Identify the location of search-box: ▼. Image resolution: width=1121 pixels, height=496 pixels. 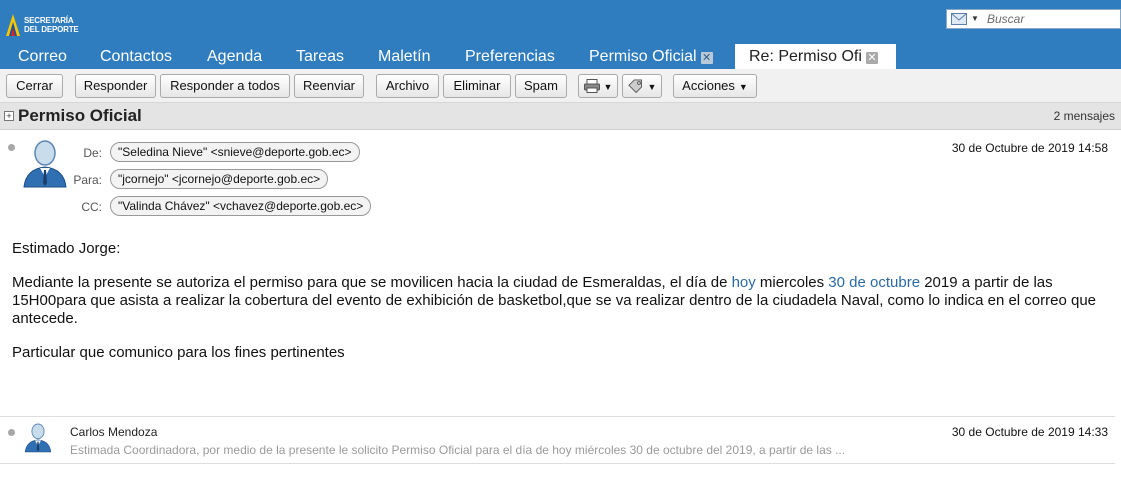
(1033, 19).